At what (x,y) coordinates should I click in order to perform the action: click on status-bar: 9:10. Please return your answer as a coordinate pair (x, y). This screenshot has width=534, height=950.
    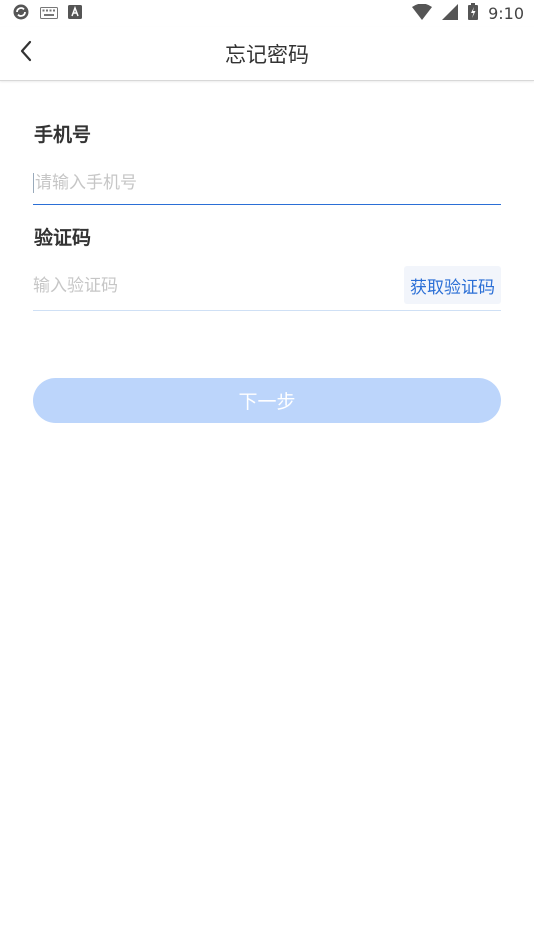
    Looking at the image, I should click on (267, 13).